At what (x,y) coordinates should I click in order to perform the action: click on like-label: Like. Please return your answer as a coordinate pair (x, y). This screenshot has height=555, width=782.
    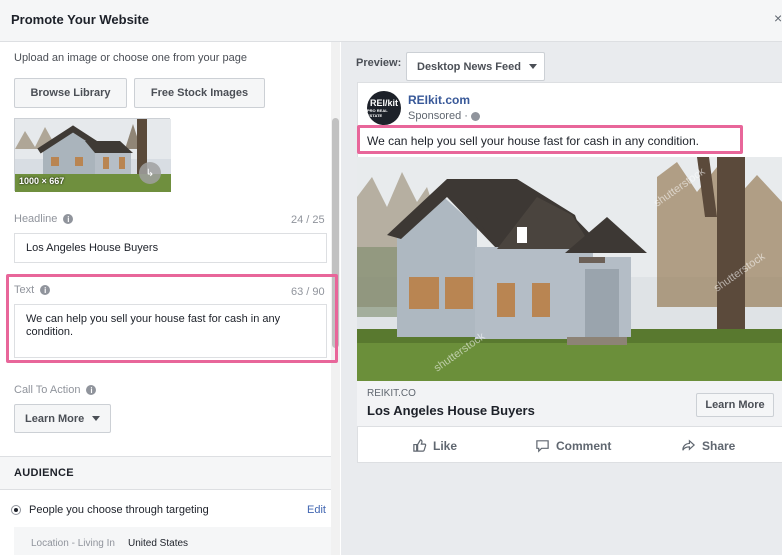
    Looking at the image, I should click on (445, 445).